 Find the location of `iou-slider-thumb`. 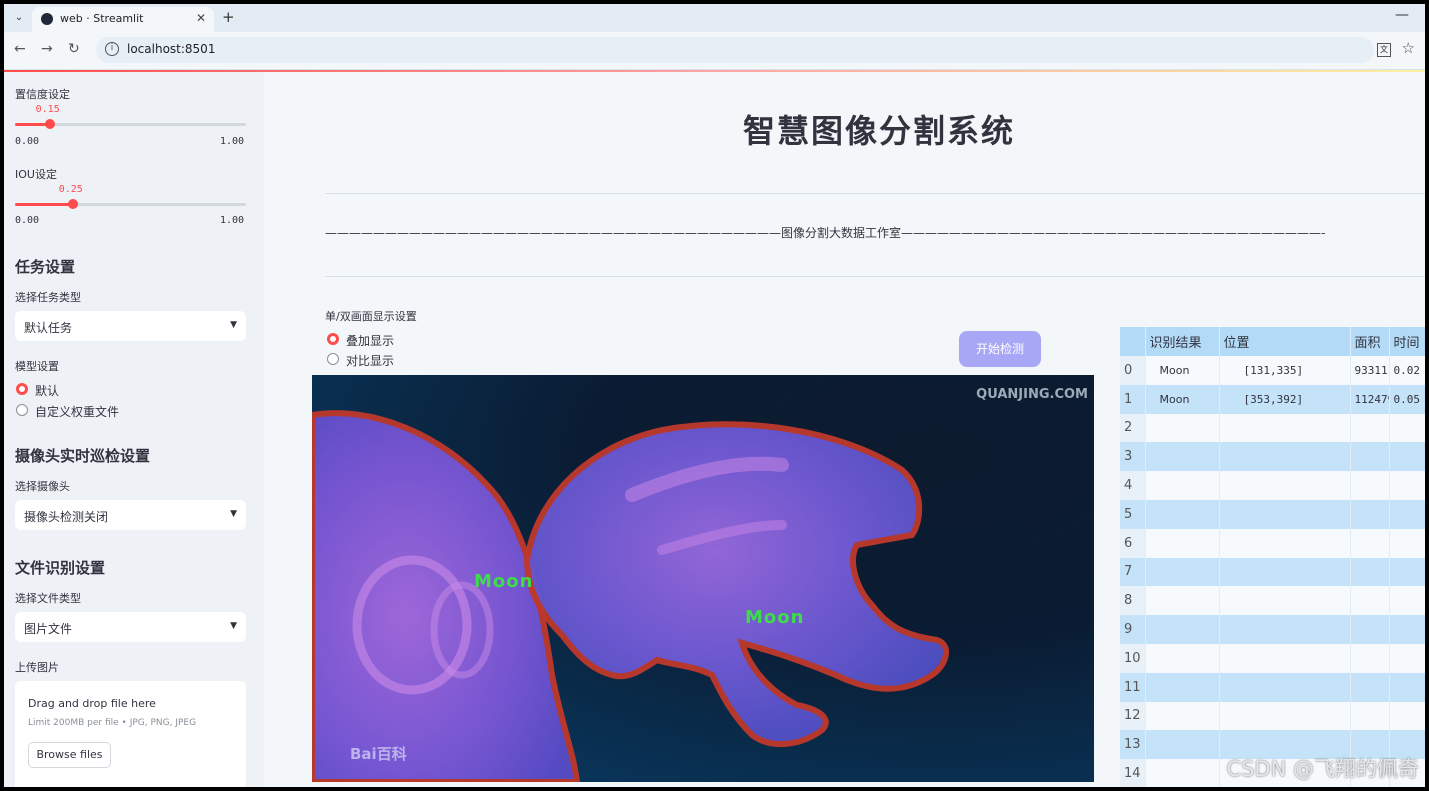

iou-slider-thumb is located at coordinates (72, 204).